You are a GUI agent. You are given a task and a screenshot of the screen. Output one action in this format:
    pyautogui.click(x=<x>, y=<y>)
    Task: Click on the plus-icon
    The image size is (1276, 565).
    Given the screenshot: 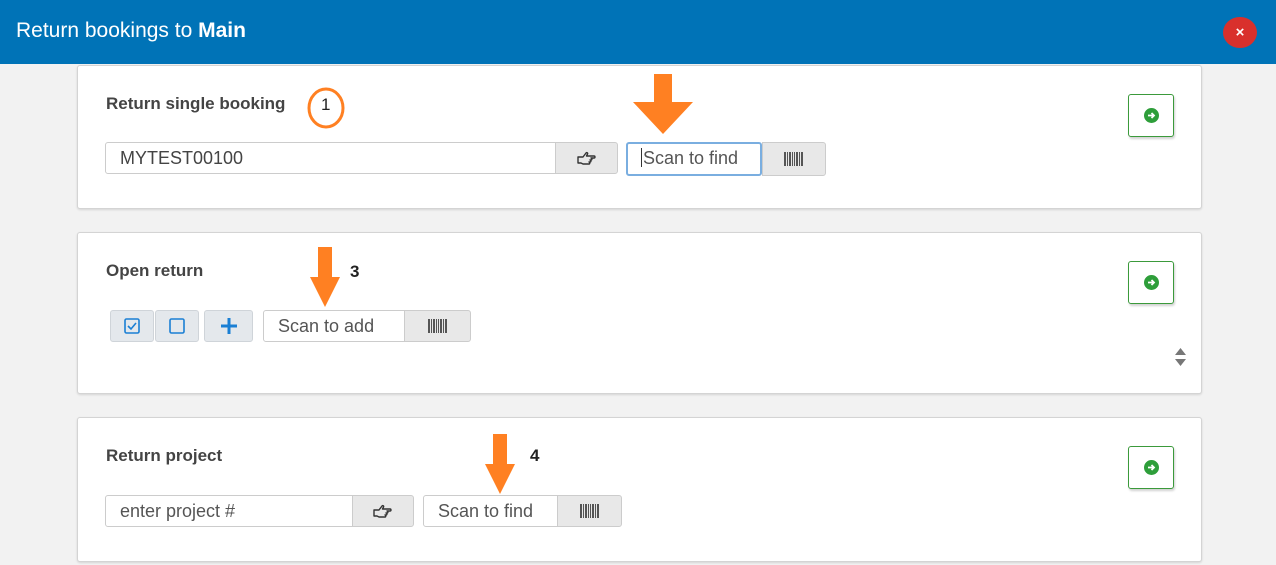 What is the action you would take?
    pyautogui.click(x=228, y=326)
    